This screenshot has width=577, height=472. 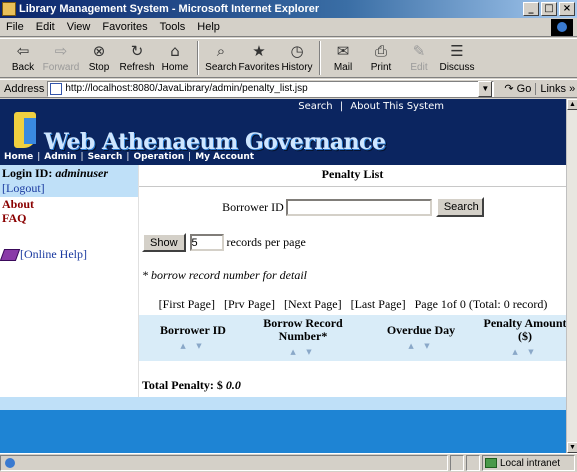 I want to click on home-button: ⌂ Home, so click(x=175, y=58).